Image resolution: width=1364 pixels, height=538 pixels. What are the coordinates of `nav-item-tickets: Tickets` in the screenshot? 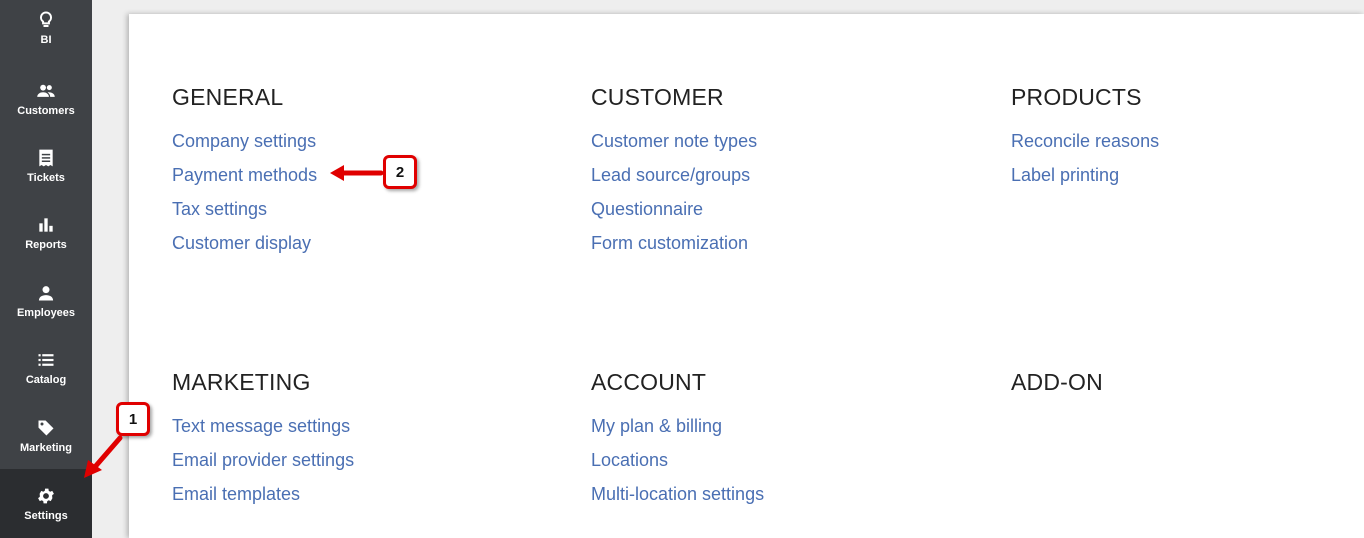 It's located at (46, 165).